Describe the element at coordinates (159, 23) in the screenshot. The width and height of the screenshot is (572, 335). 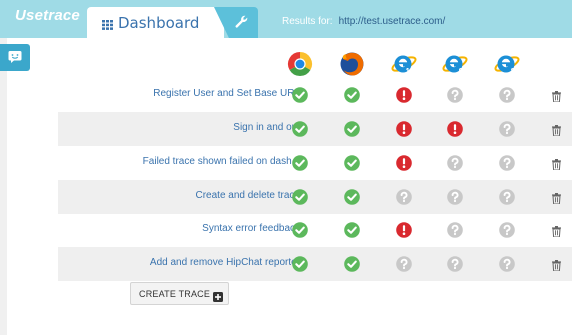
I see `tab-dashboard-label: Dashboard` at that location.